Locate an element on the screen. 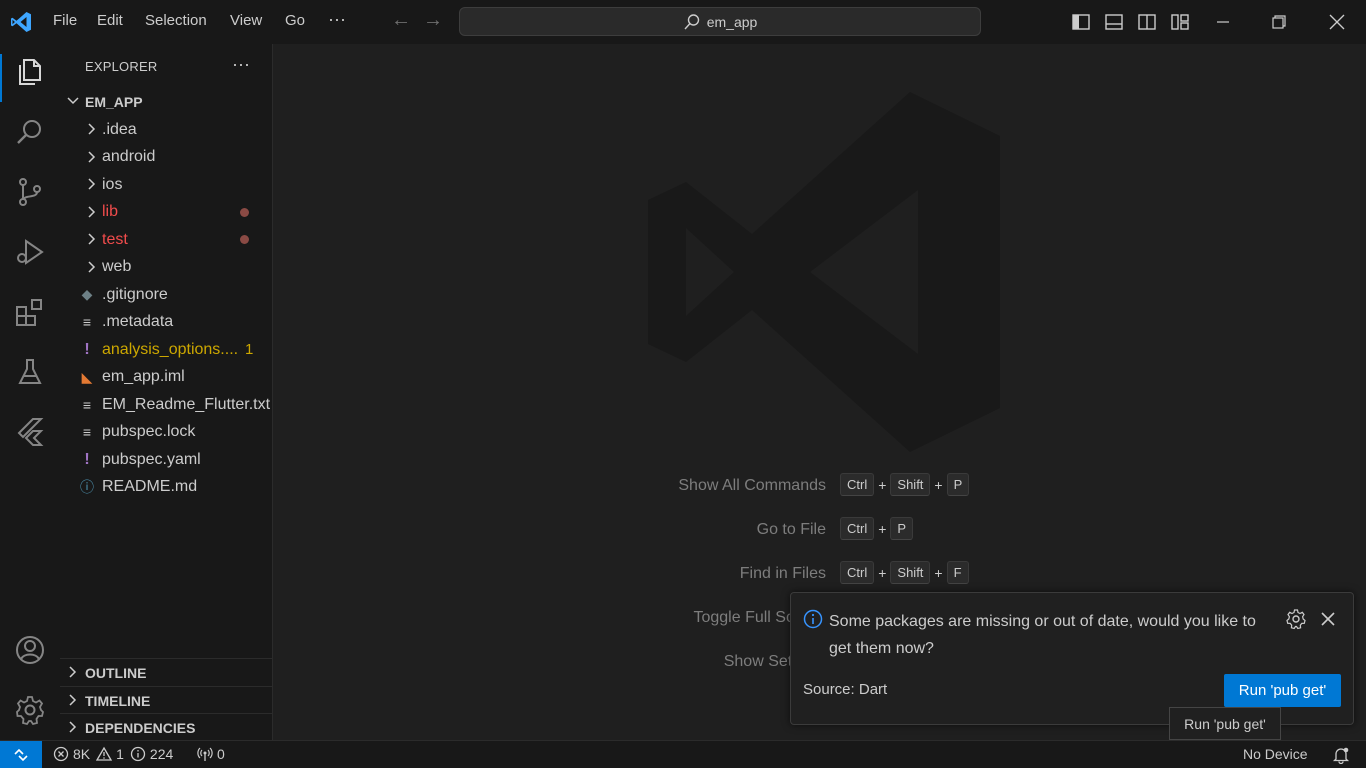  close-window-icon is located at coordinates (1337, 22).